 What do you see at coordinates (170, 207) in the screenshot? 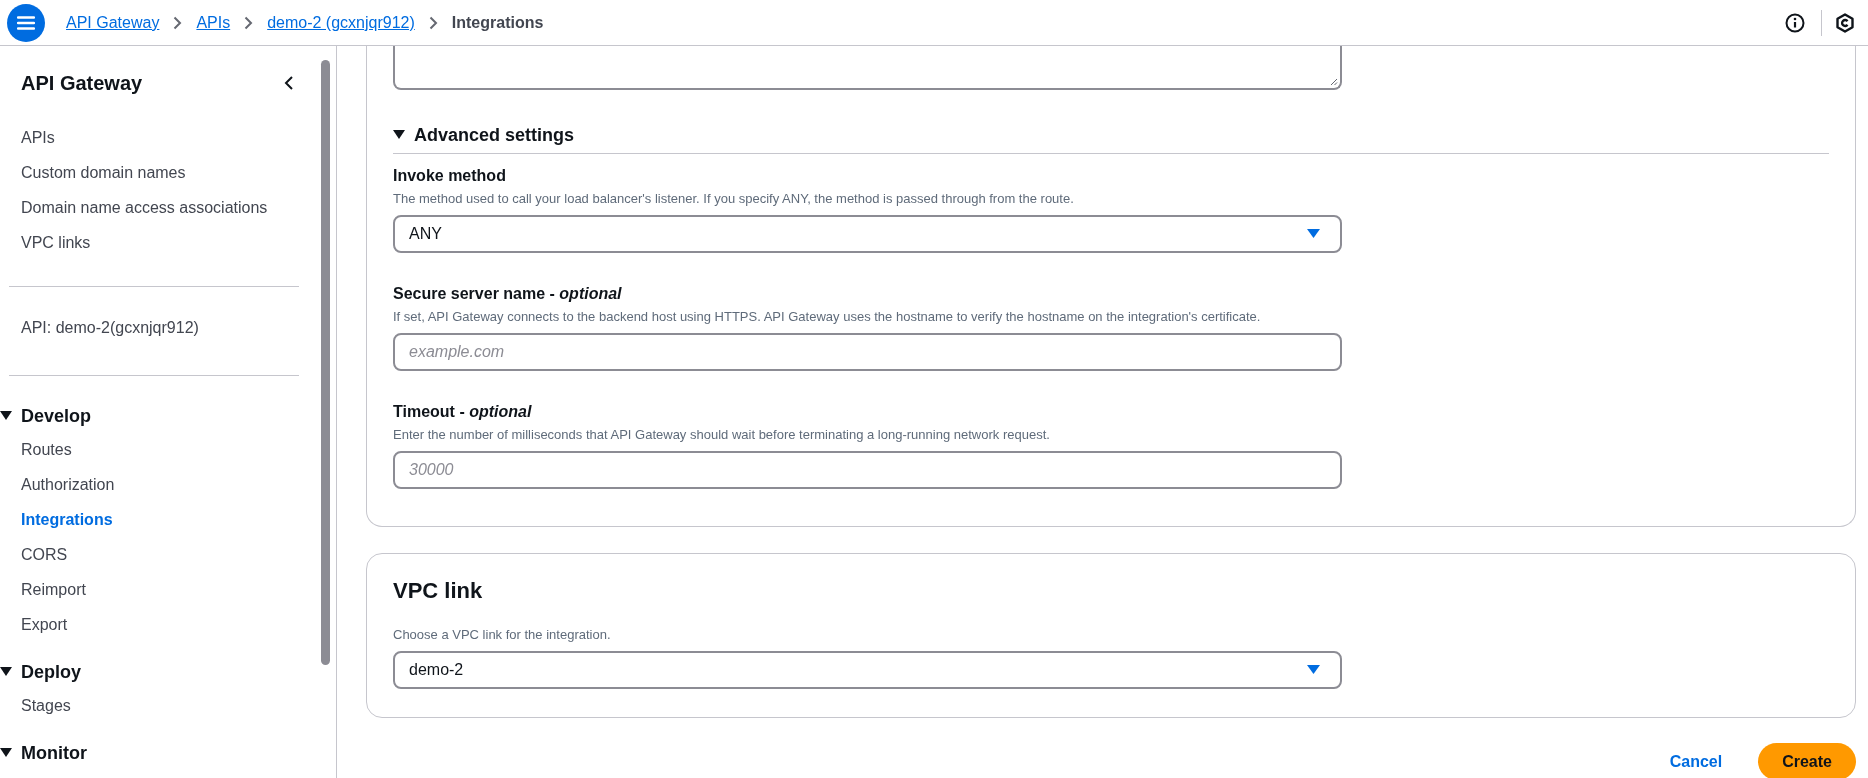
I see `nav-link: Domain name access associations` at bounding box center [170, 207].